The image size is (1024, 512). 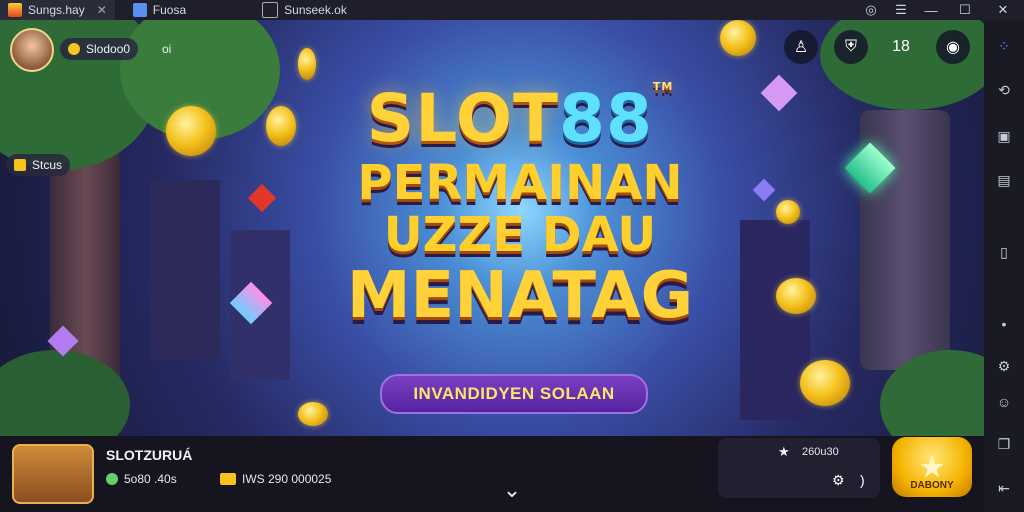 What do you see at coordinates (901, 47) in the screenshot?
I see `rank-icon: 18` at bounding box center [901, 47].